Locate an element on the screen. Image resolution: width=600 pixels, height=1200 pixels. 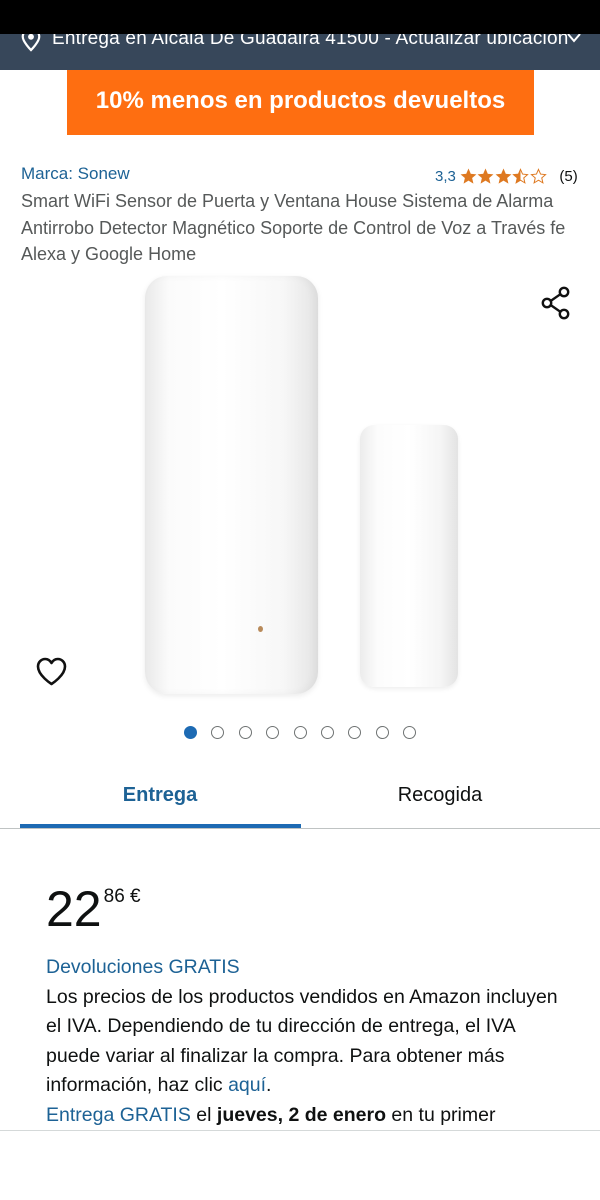
price: 22 86 € is located at coordinates (93, 909).